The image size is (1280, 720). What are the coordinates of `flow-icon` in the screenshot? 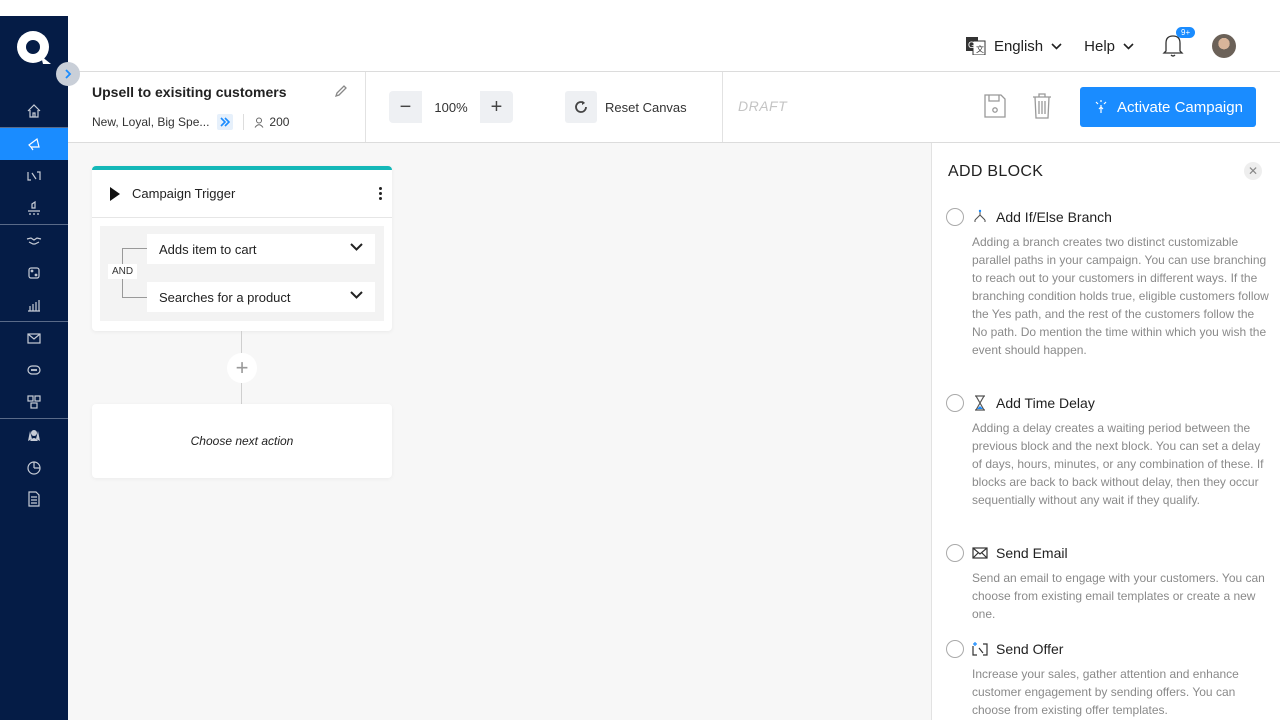 It's located at (34, 402).